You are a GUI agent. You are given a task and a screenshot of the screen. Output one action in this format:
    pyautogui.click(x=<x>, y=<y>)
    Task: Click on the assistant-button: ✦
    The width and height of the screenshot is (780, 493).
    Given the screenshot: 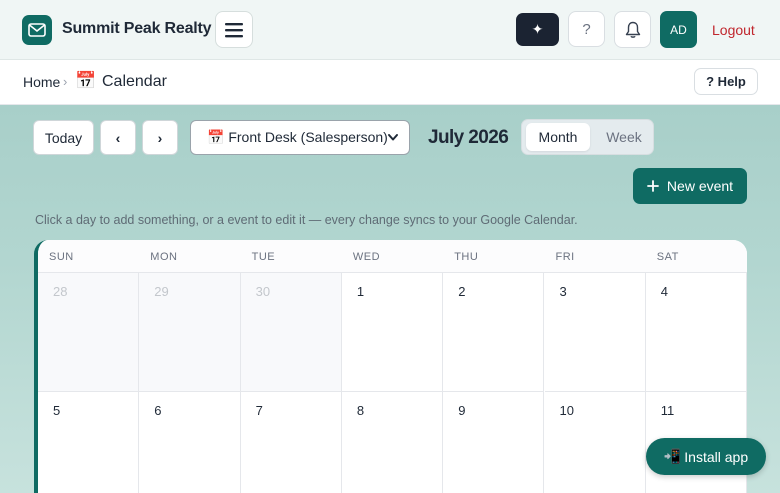 What is the action you would take?
    pyautogui.click(x=537, y=29)
    